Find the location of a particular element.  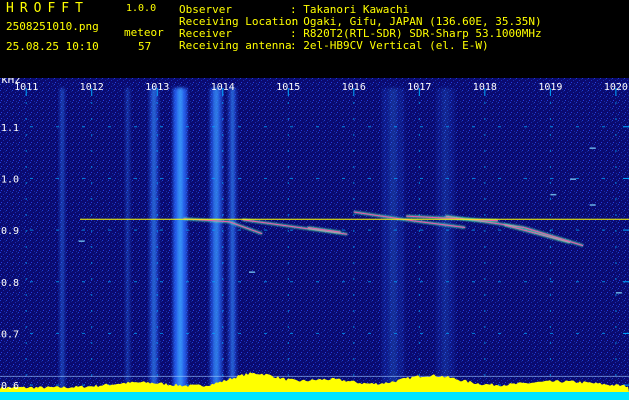

antenna-value: : 2el-HB9CV Vertical (el. E-W) is located at coordinates (389, 45).